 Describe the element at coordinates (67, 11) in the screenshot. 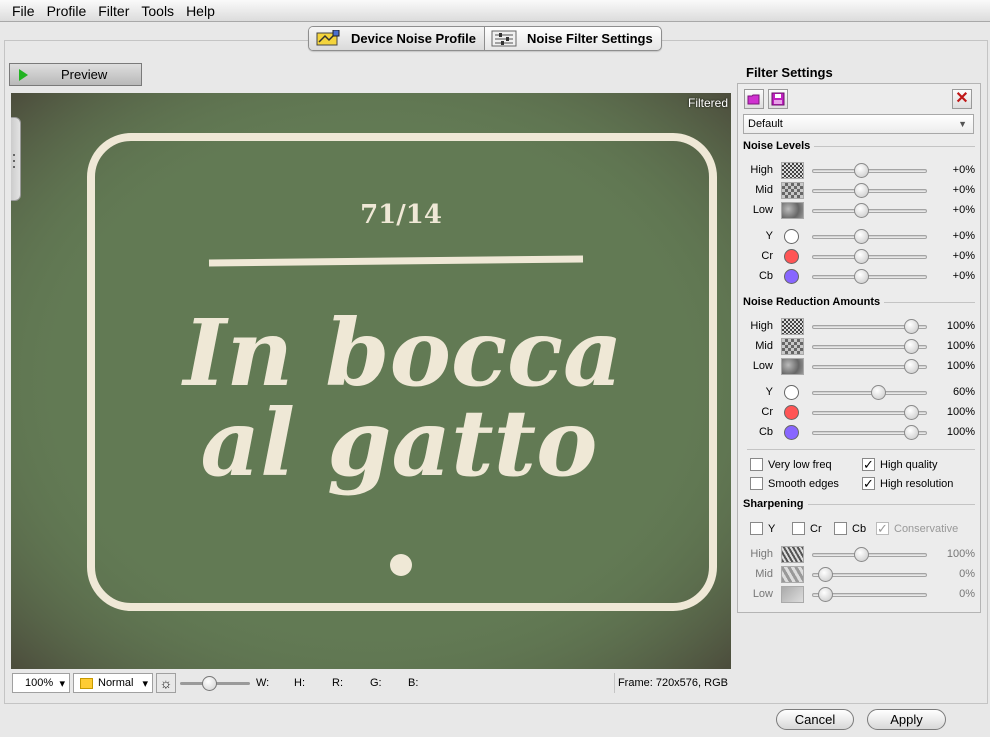

I see `menu-profile: Profile` at that location.